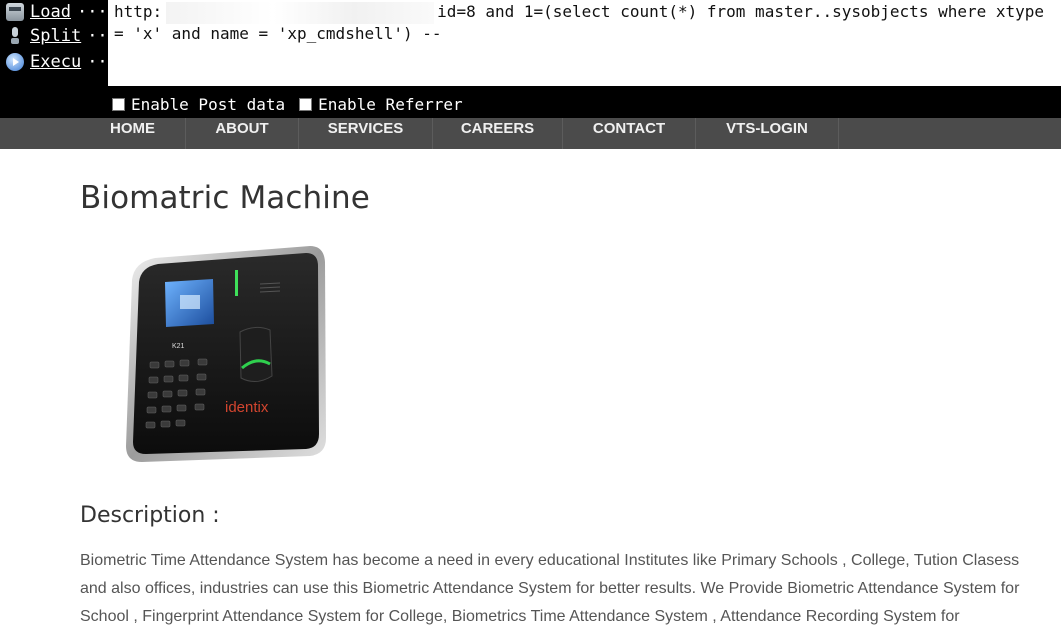  I want to click on split-url-icon, so click(15, 36).